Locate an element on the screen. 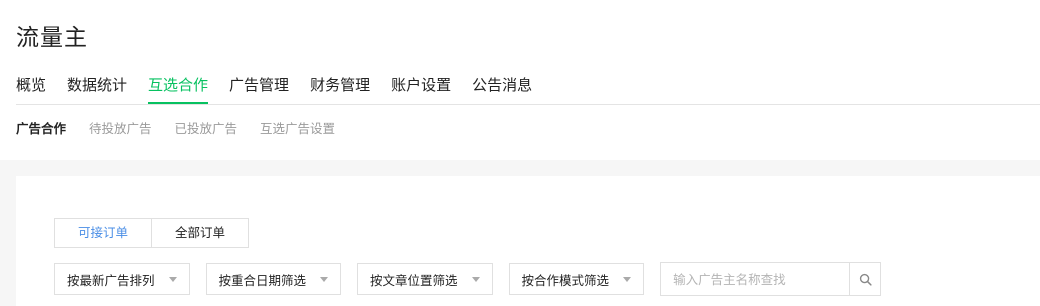 The width and height of the screenshot is (1040, 306). filter-bar: 按最新广告排列 按重合日期筛选 按文章位置筛选 按合作模式筛选 is located at coordinates (468, 279).